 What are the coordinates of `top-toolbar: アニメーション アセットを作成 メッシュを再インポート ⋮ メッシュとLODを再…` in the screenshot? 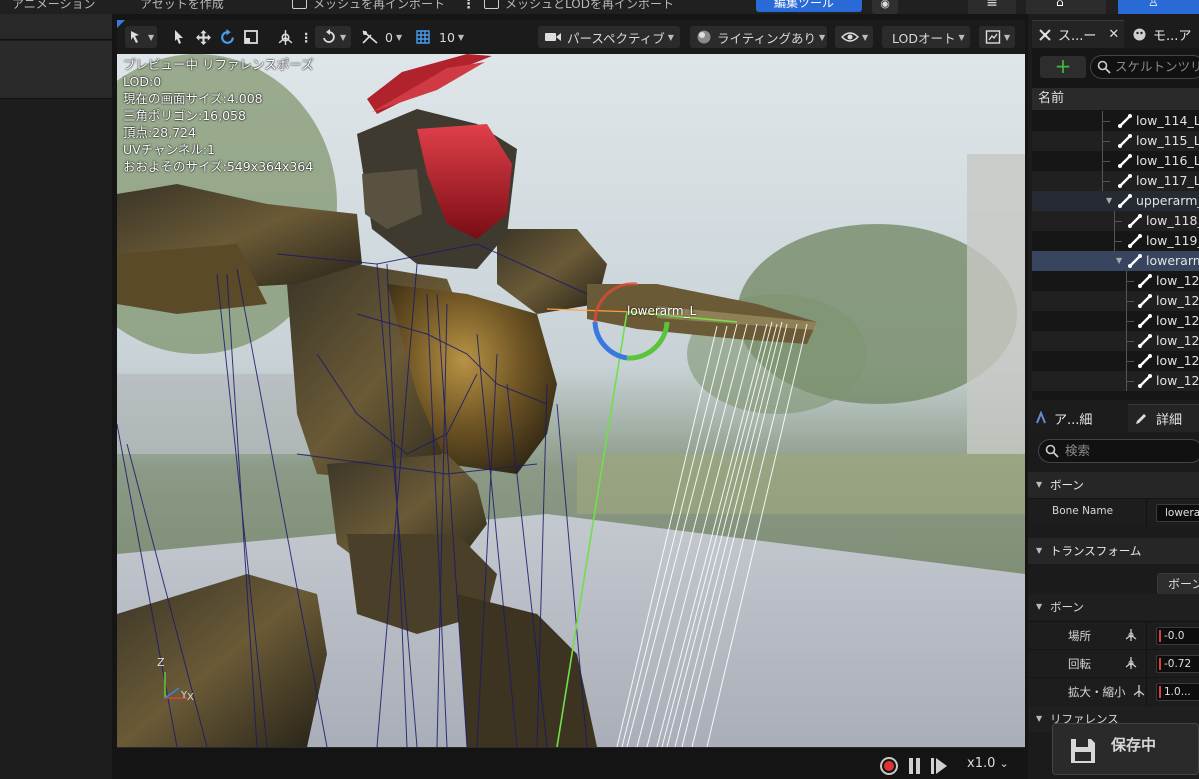 It's located at (599, 7).